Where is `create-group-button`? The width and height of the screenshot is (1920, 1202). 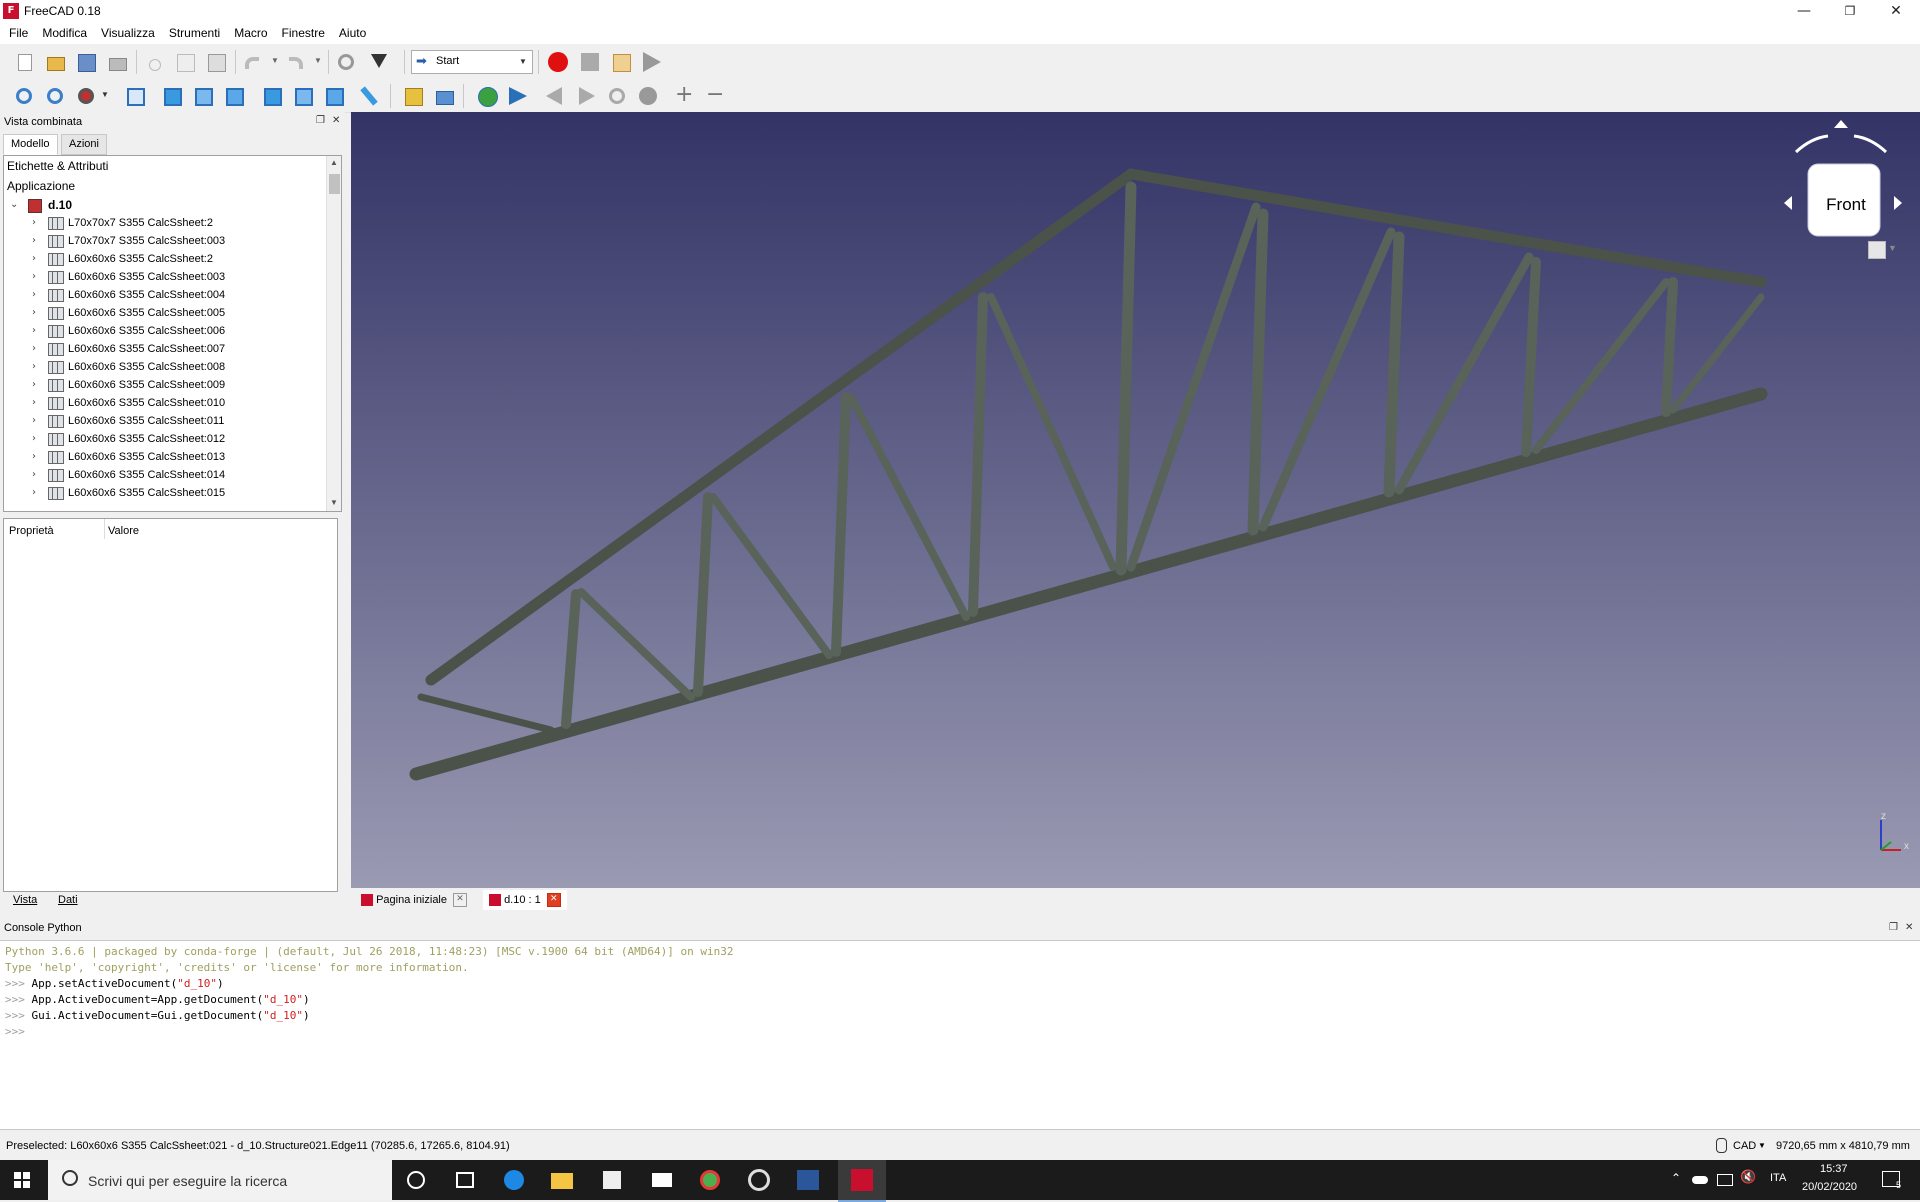 create-group-button is located at coordinates (444, 96).